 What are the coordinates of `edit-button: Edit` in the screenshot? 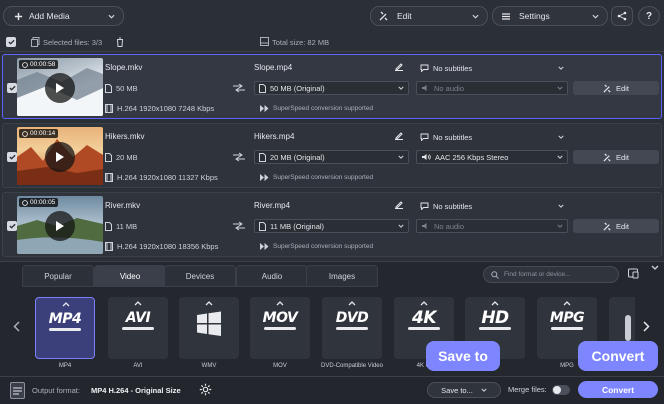 It's located at (429, 16).